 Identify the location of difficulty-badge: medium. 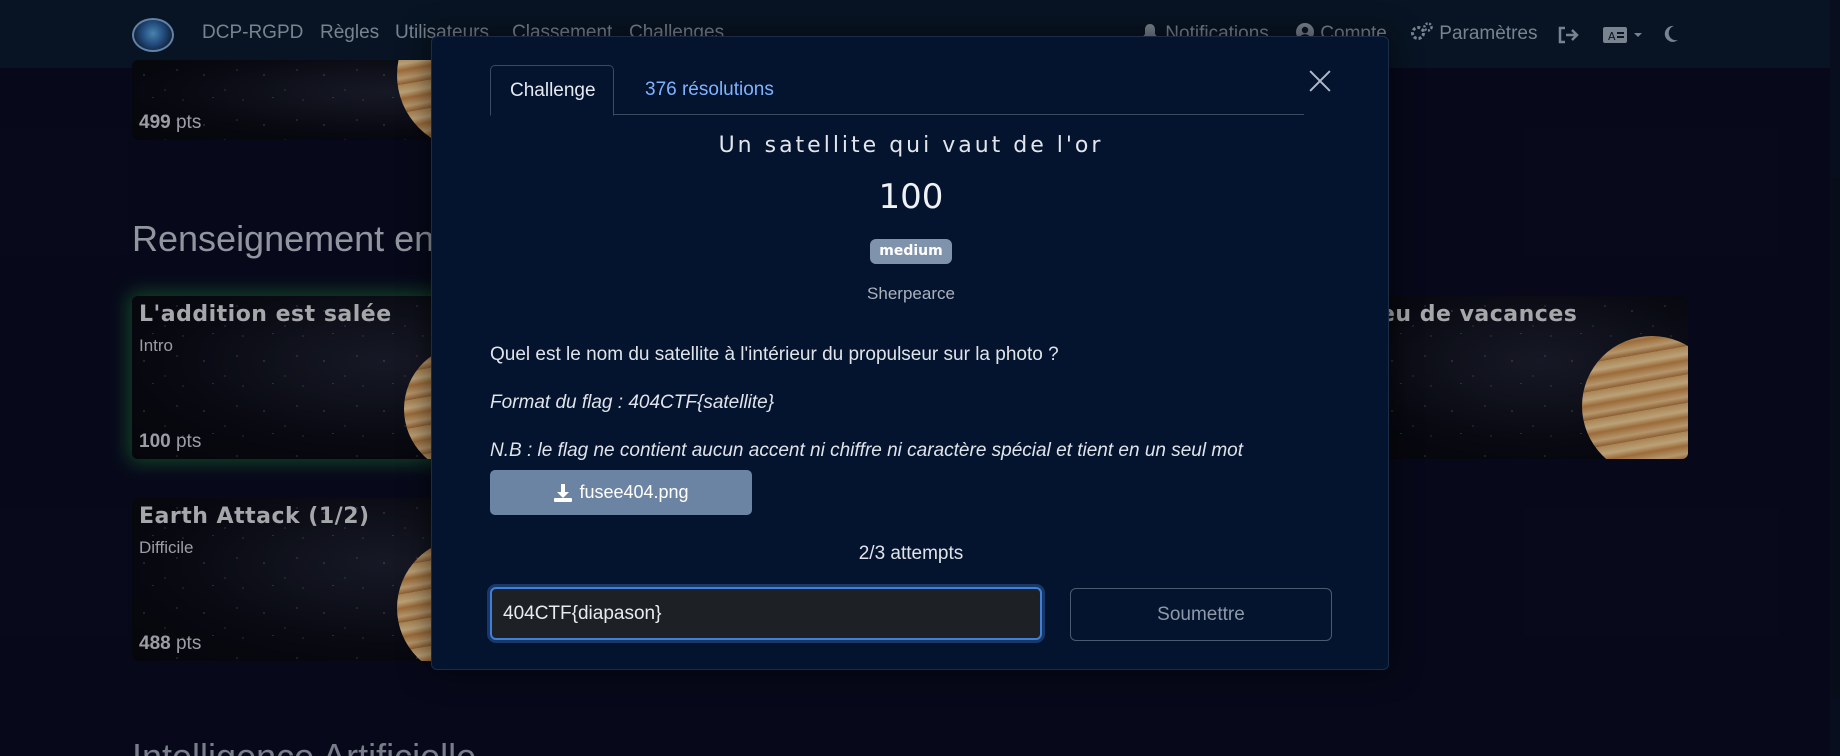
(911, 251).